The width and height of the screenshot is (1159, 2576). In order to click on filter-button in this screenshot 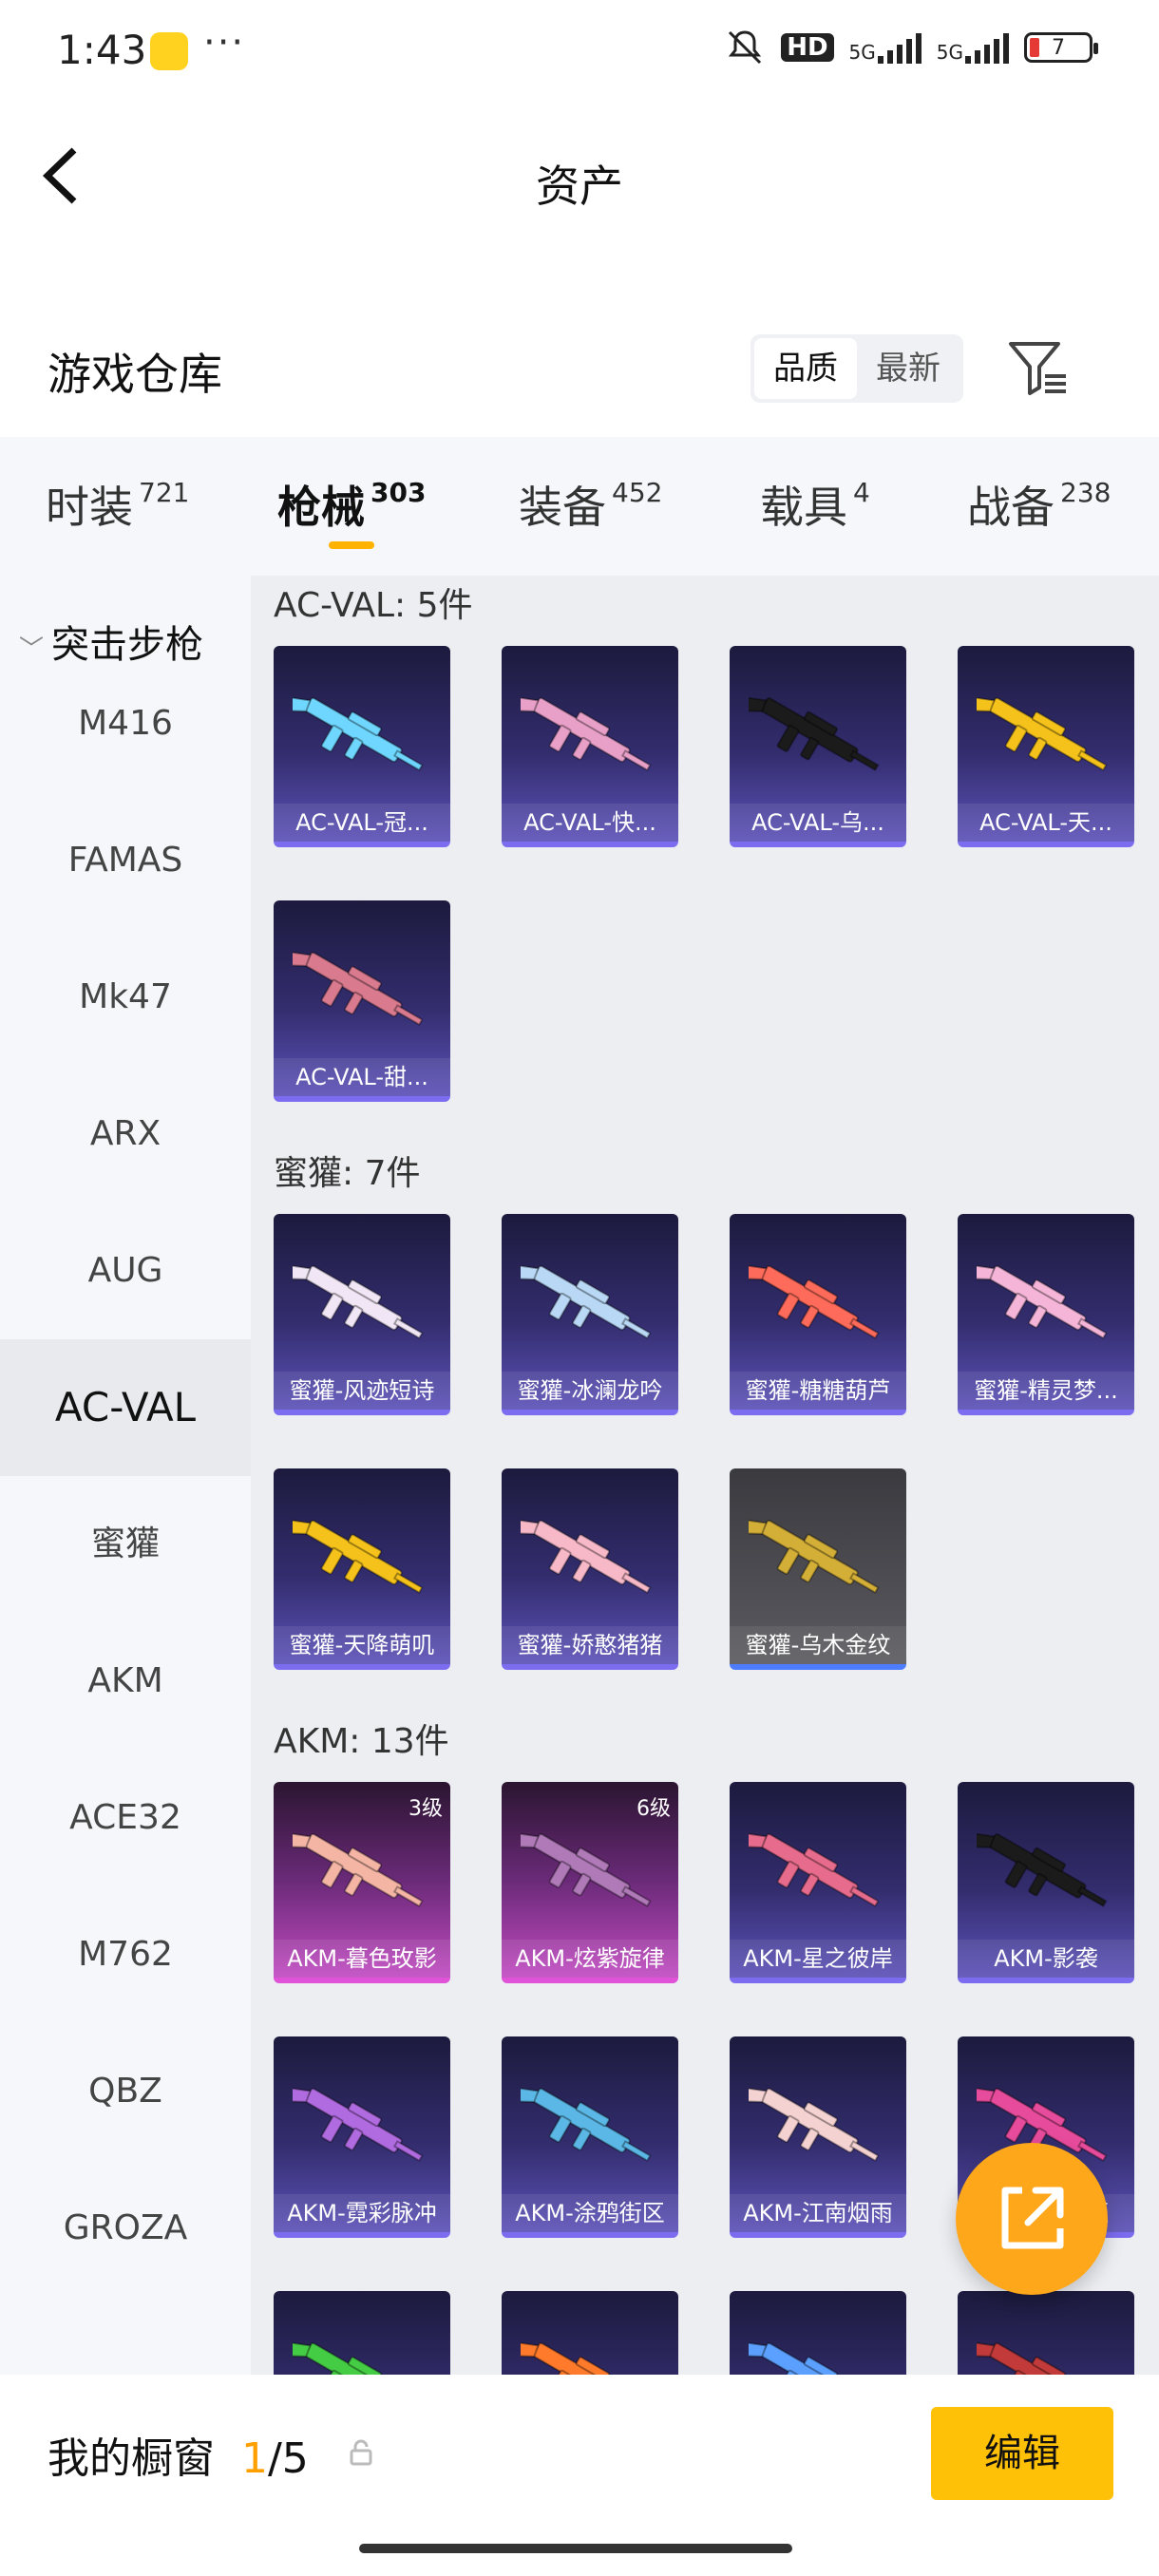, I will do `click(1040, 368)`.